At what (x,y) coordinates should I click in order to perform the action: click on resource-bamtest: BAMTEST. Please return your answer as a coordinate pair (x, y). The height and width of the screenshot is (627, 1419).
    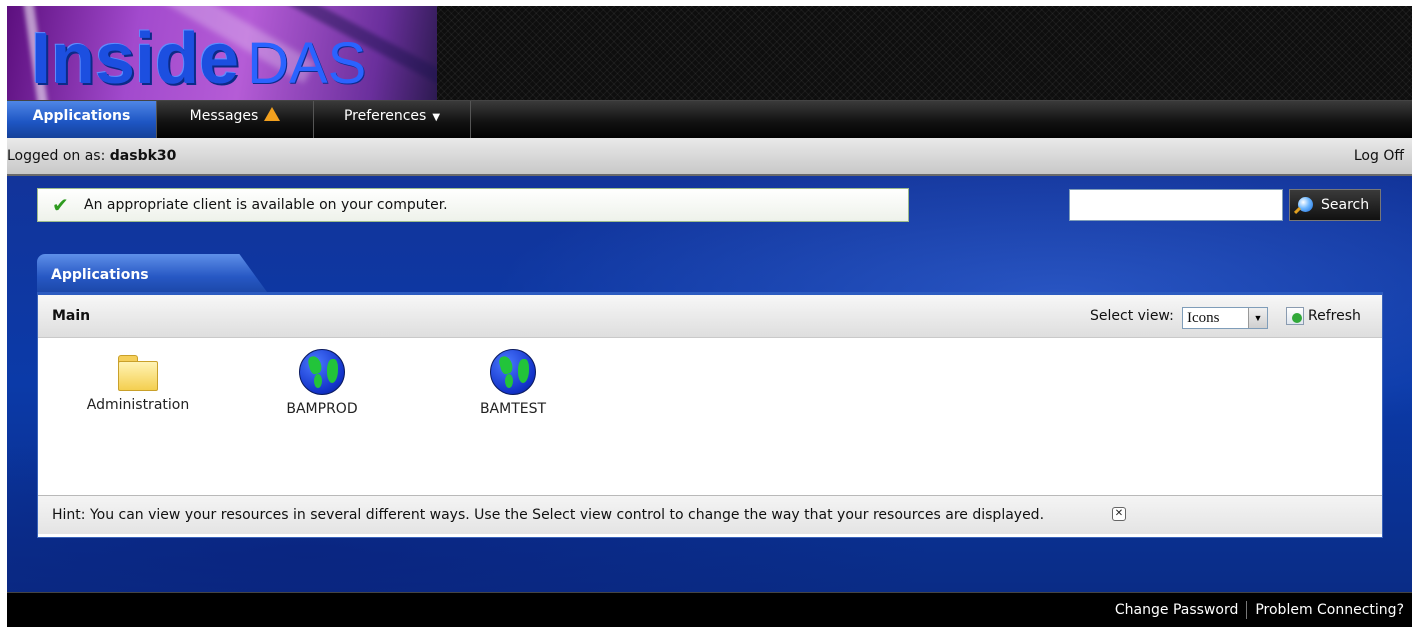
    Looking at the image, I should click on (513, 383).